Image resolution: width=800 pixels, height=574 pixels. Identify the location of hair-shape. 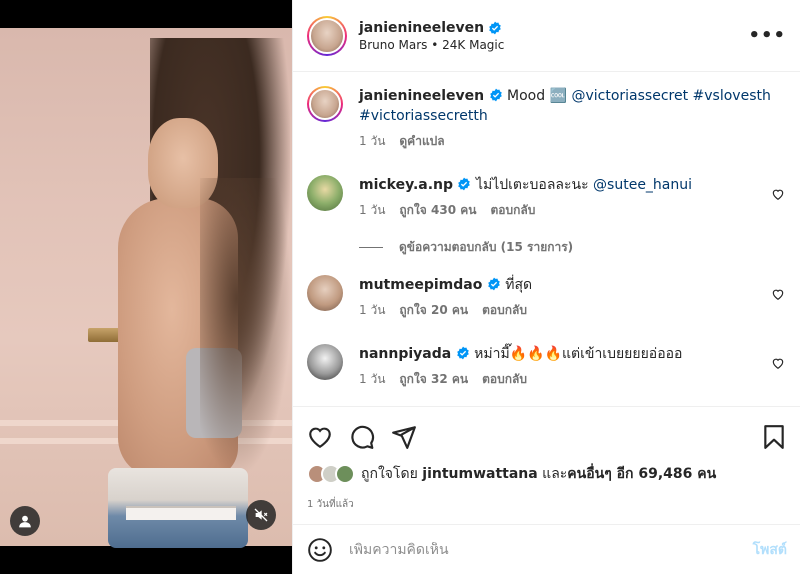
(246, 328).